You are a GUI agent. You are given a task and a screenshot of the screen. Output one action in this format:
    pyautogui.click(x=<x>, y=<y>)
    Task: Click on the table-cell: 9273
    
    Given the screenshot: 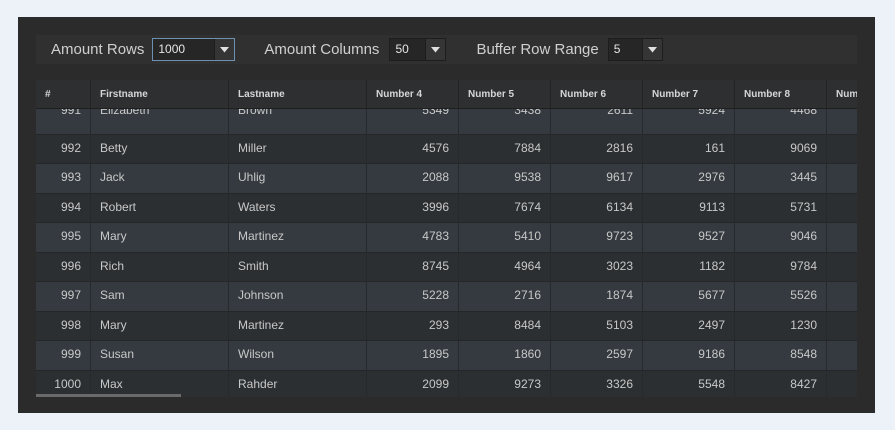 What is the action you would take?
    pyautogui.click(x=505, y=383)
    